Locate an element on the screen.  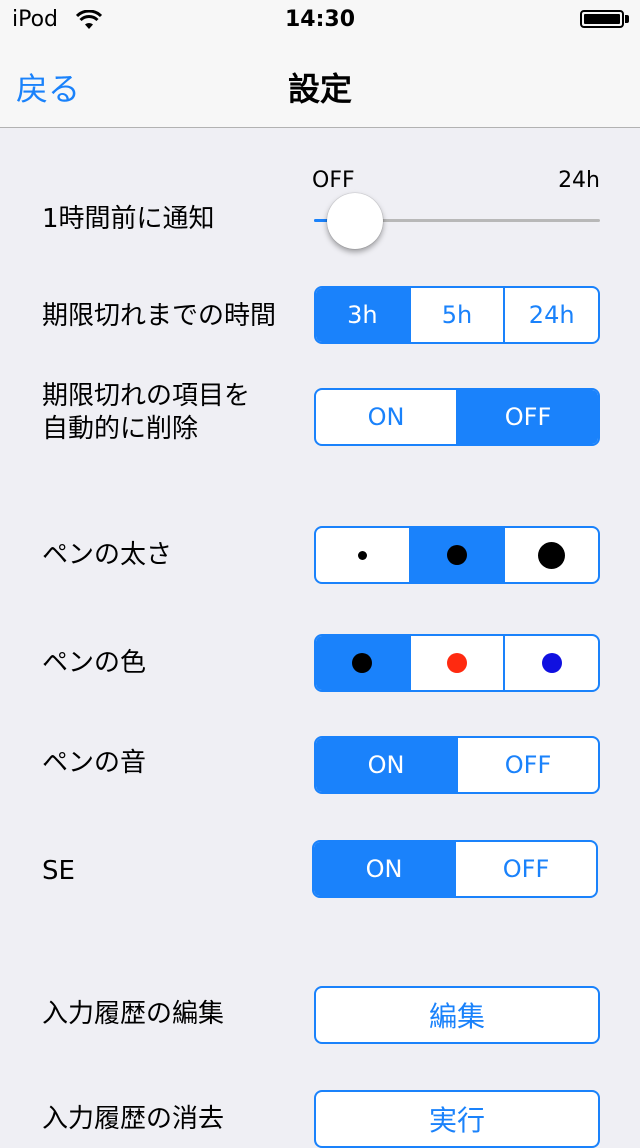
auto-delete-label-line2: 自動的に削除 is located at coordinates (120, 429).